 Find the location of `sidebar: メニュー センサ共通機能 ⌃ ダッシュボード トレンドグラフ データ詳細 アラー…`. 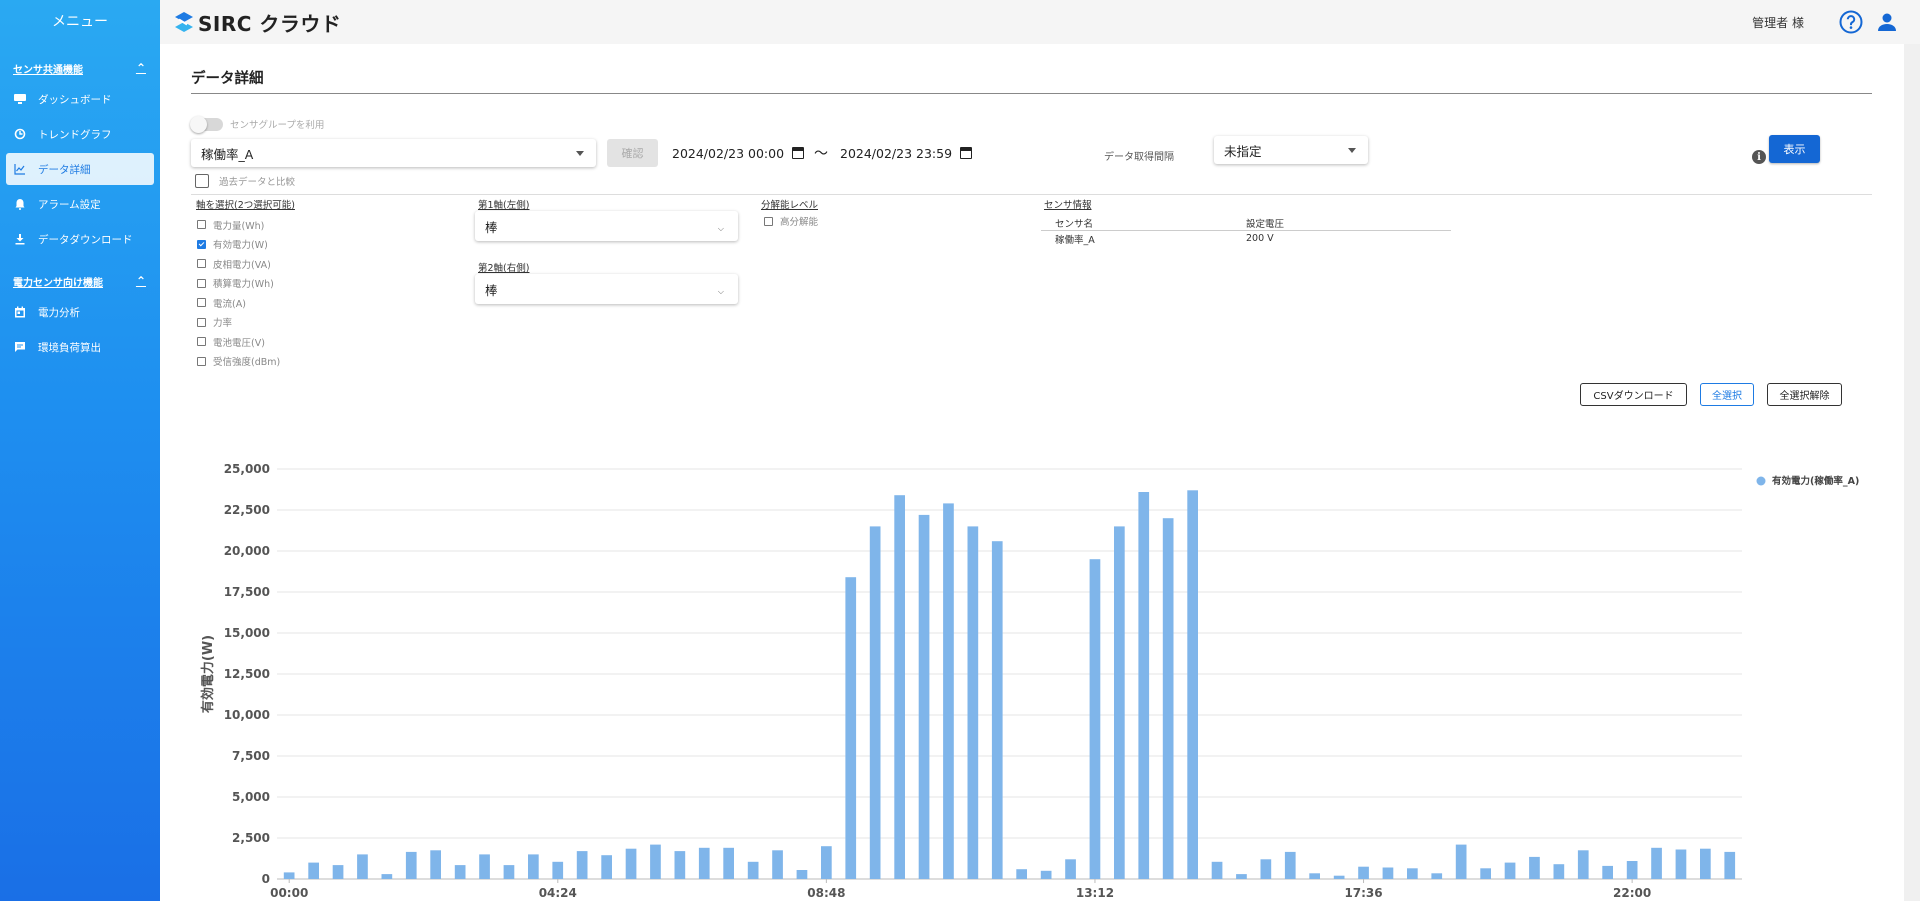

sidebar: メニュー センサ共通機能 ⌃ ダッシュボード トレンドグラフ データ詳細 アラー… is located at coordinates (80, 450).